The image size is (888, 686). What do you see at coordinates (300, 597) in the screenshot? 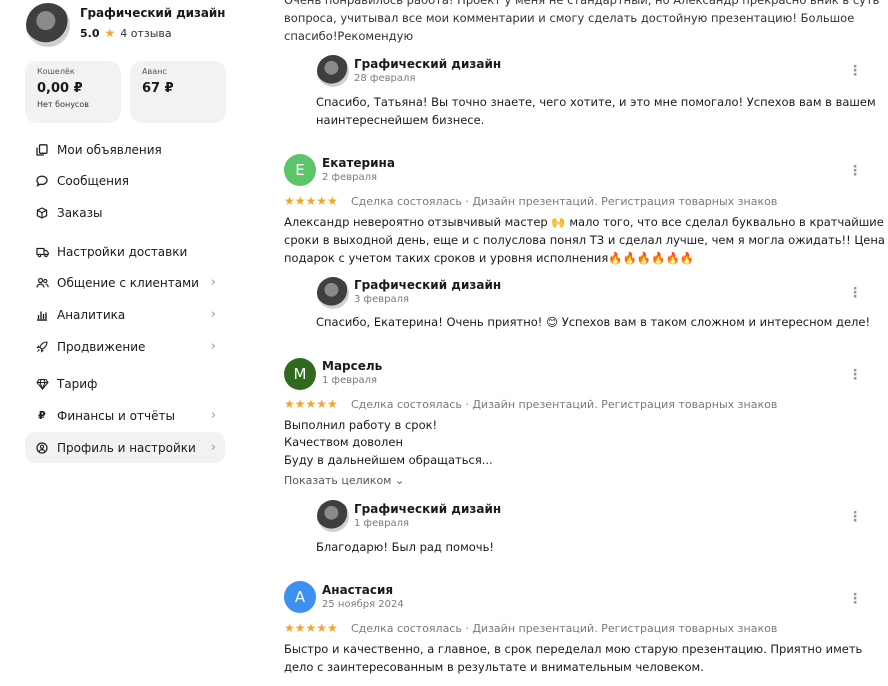
I see `reviewer-avatar: А` at bounding box center [300, 597].